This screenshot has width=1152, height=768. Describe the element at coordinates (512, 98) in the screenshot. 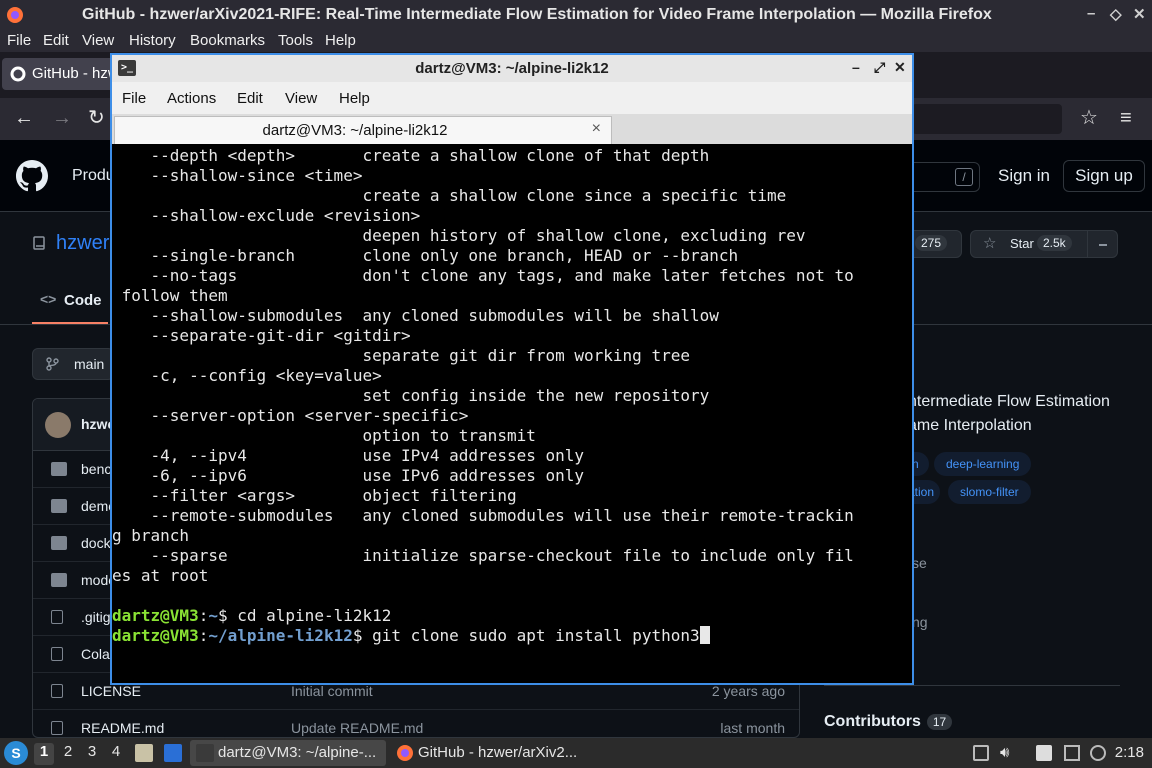

I see `terminal-menubar: File Actions Edit View Help` at that location.